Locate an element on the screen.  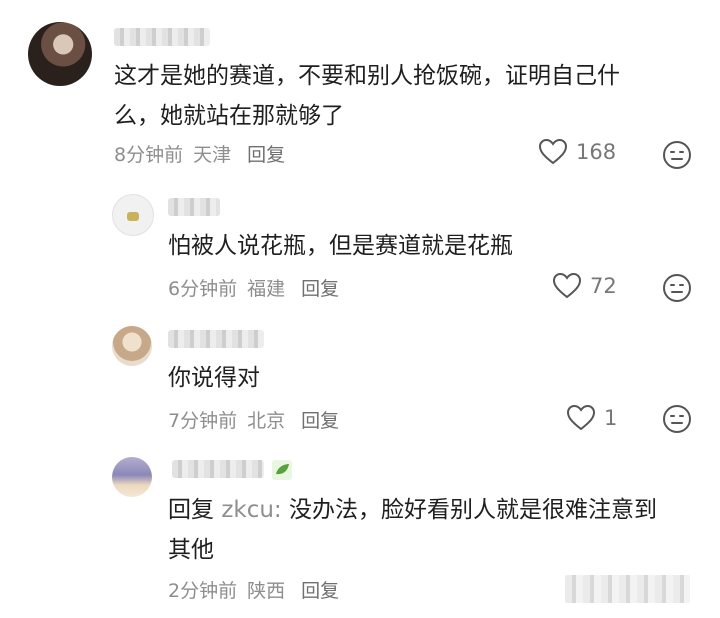
comment-text-line: 回复 zkcu: 没办法，脸好看别人就是很难注意到 is located at coordinates (412, 510).